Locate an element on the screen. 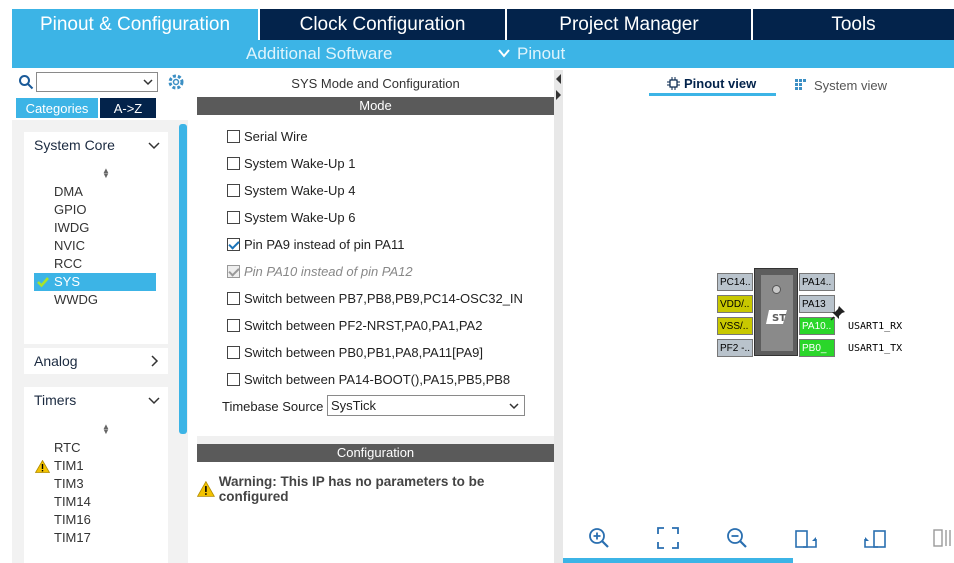  tab-clock-configuration: Clock Configuration is located at coordinates (382, 24).